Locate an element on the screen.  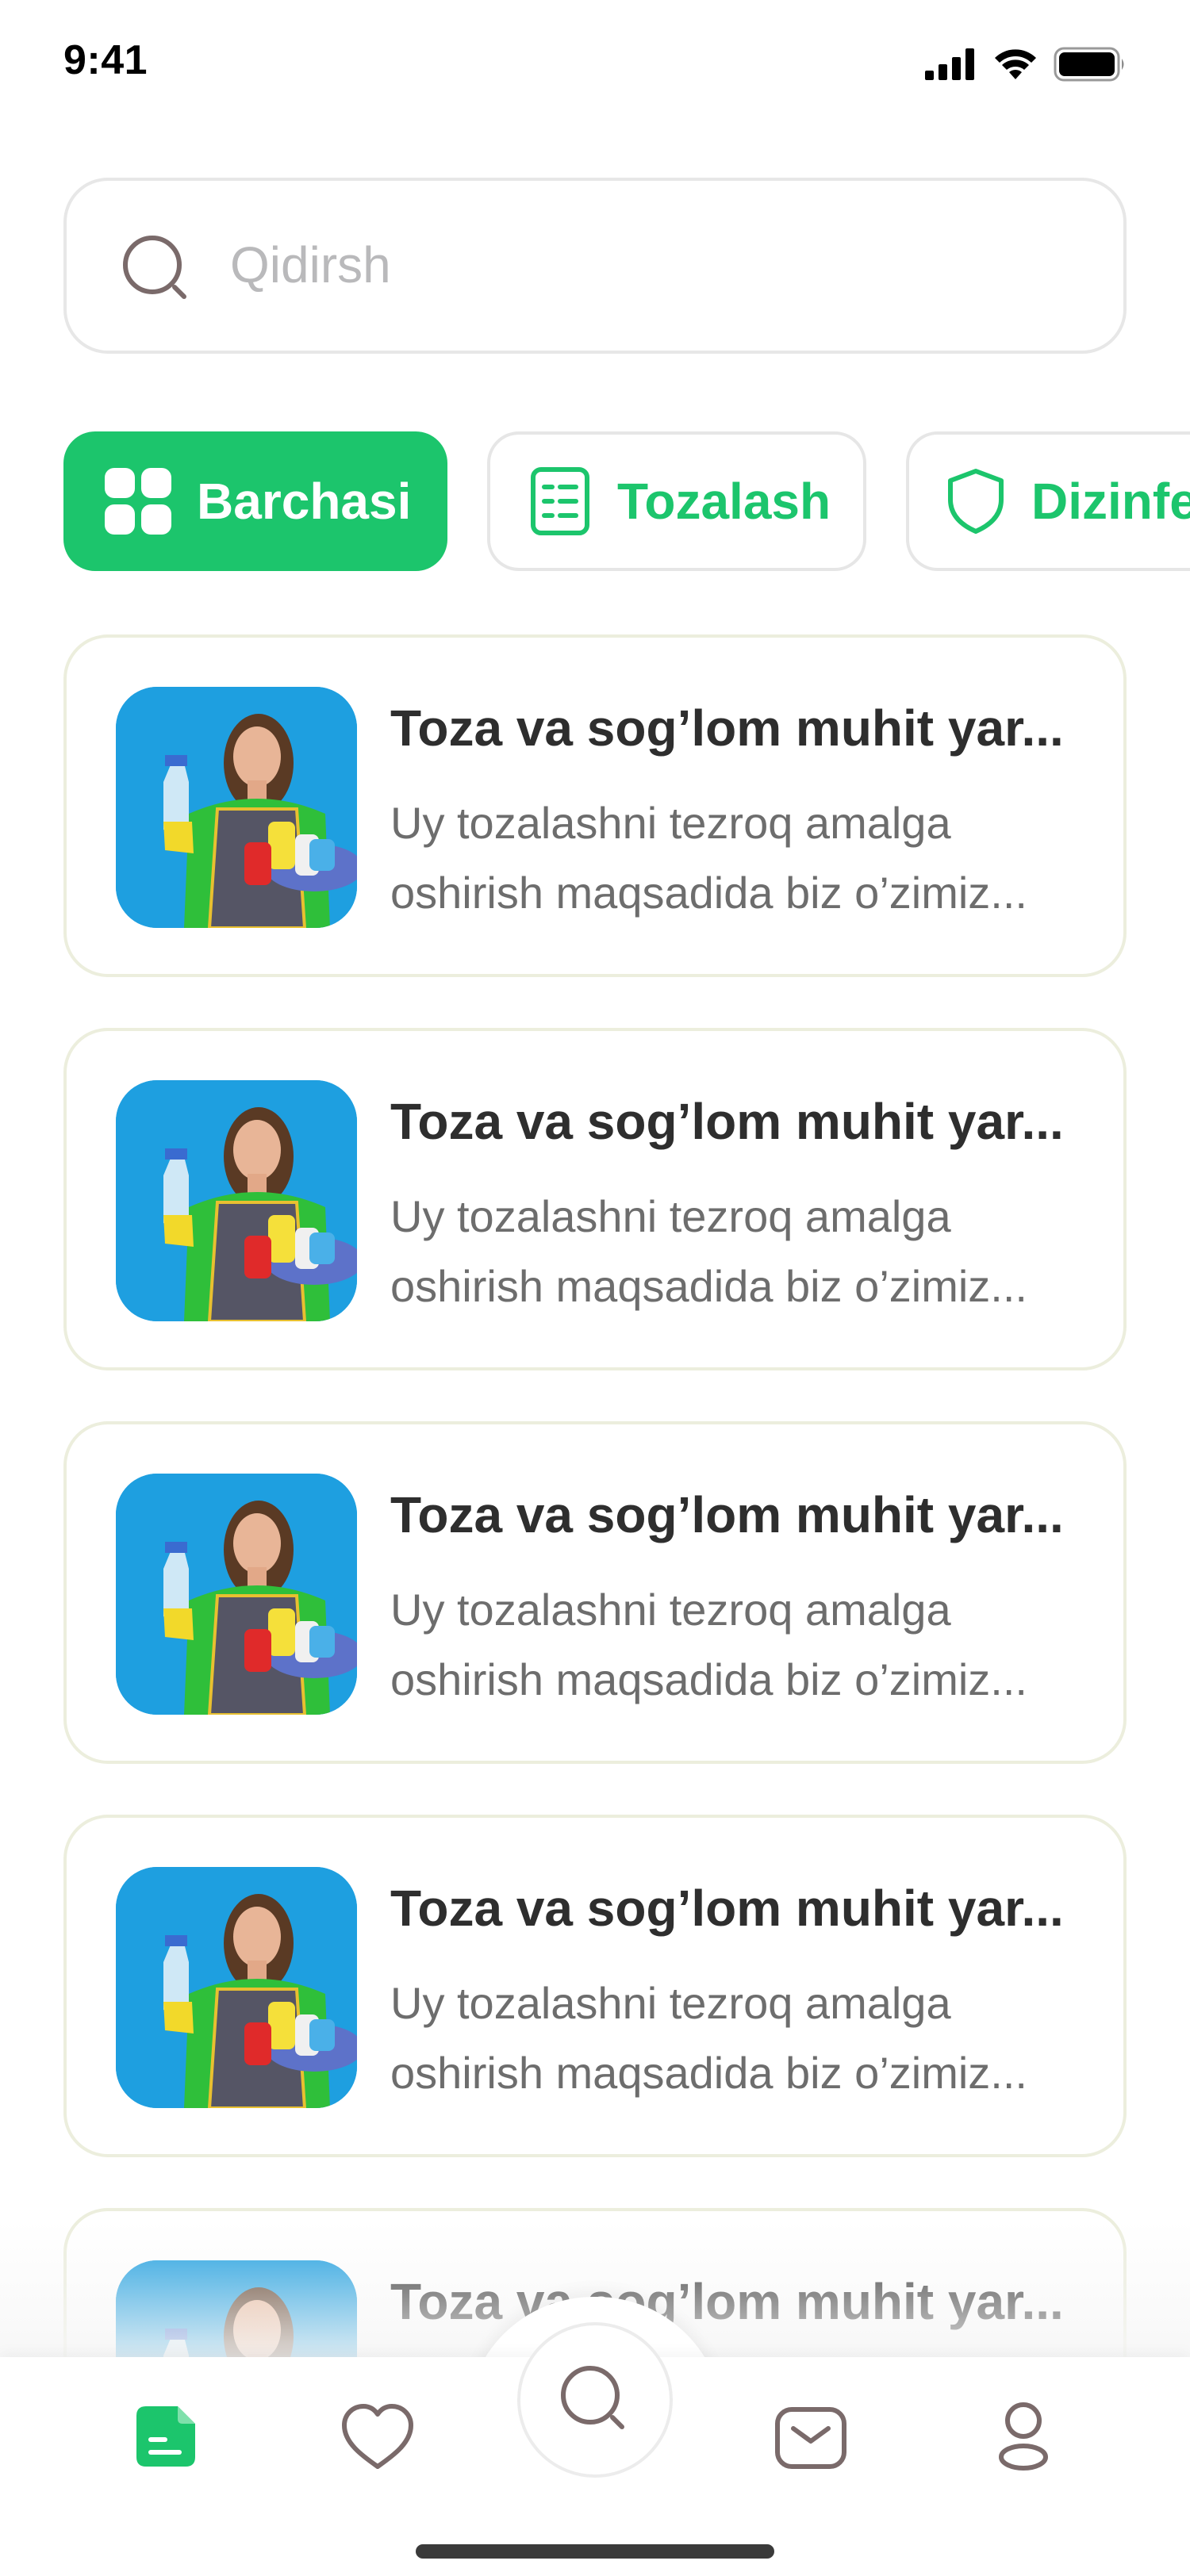
grid-icon is located at coordinates (138, 501).